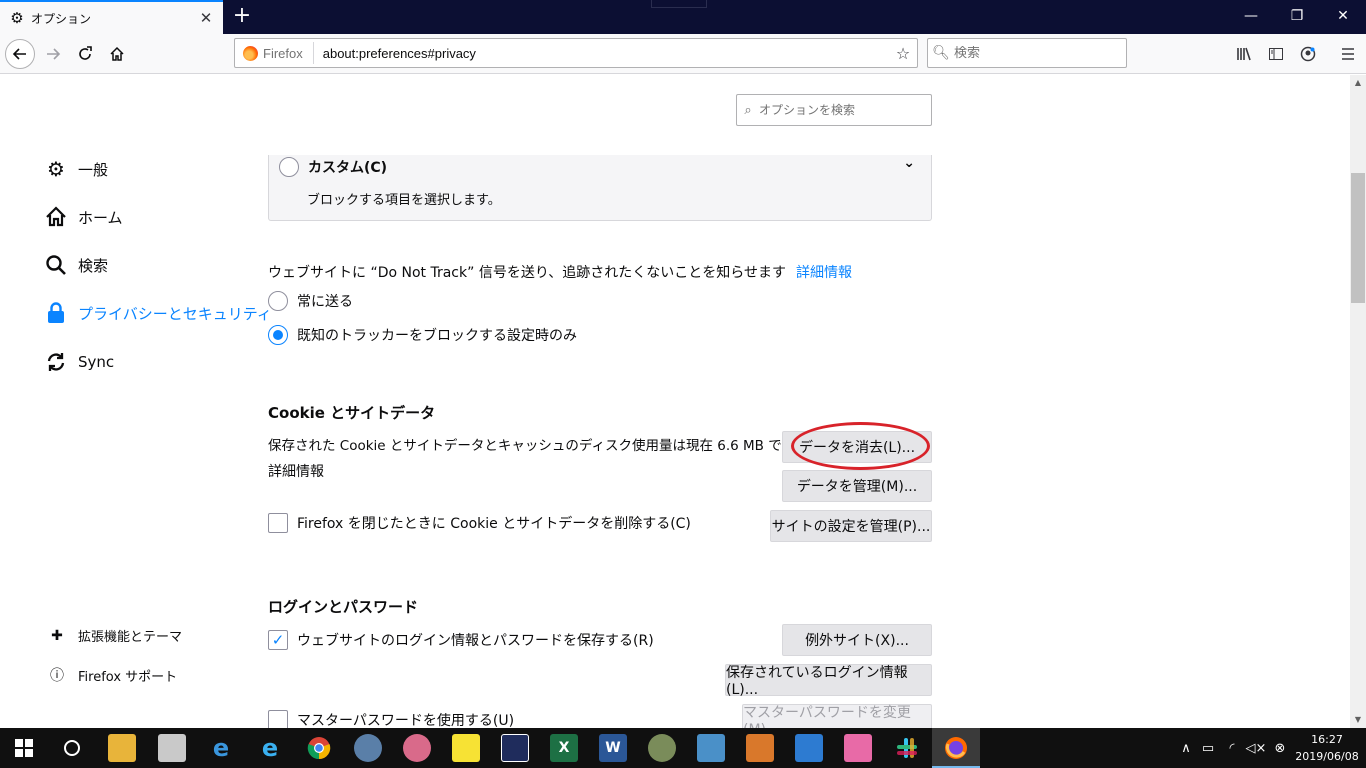 The width and height of the screenshot is (1366, 768). Describe the element at coordinates (221, 748) in the screenshot. I see `edge-icon: e` at that location.